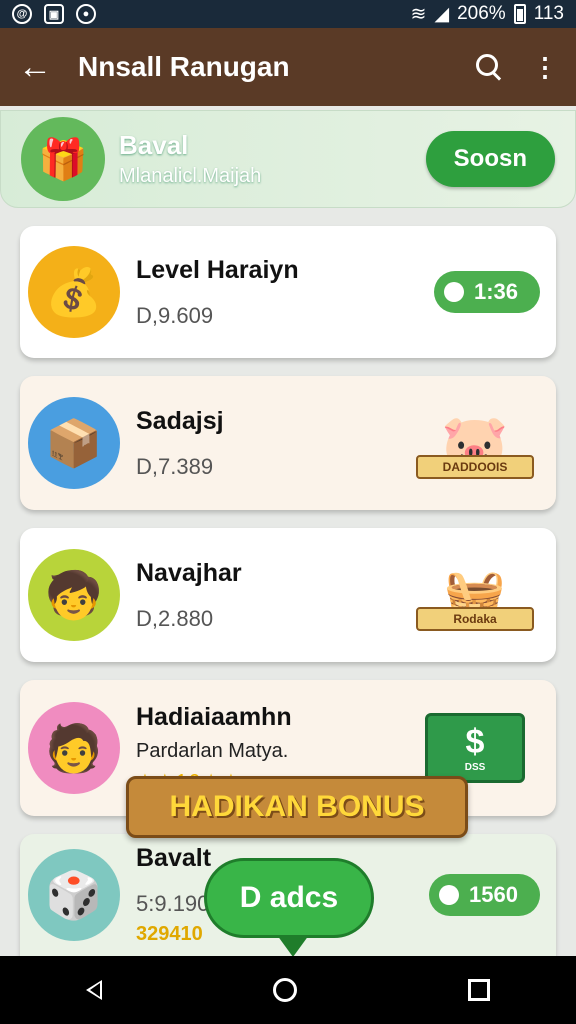 The image size is (576, 1024). Describe the element at coordinates (284, 990) in the screenshot. I see `nav-home-icon` at that location.